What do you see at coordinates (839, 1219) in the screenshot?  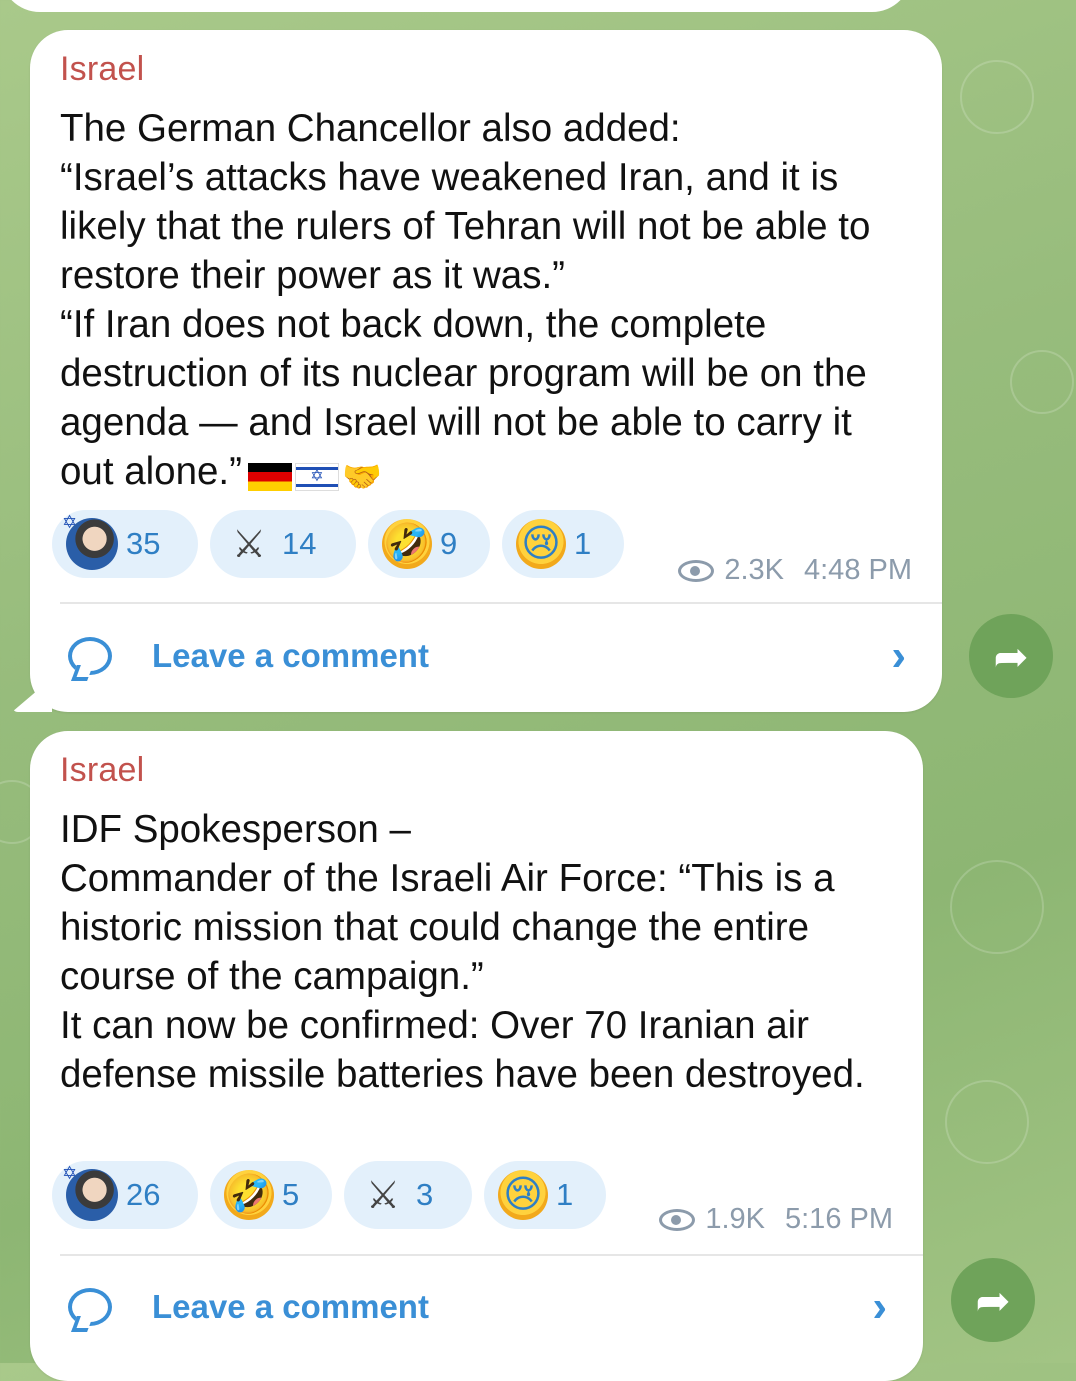 I see `post-time: 5:16 PM` at bounding box center [839, 1219].